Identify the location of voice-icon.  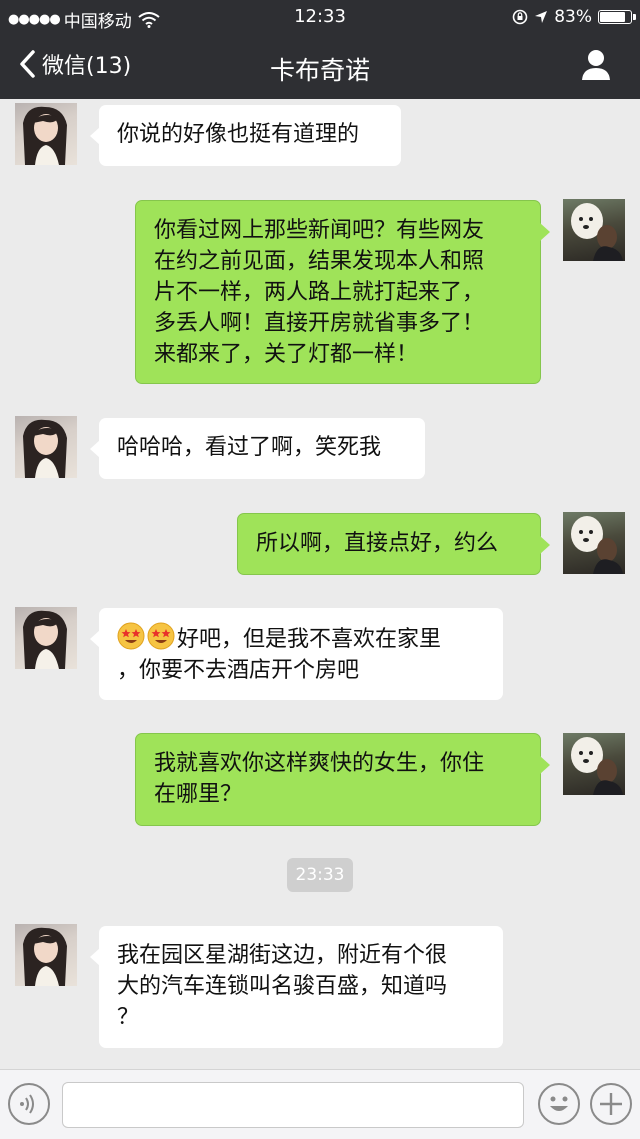
(27, 1104).